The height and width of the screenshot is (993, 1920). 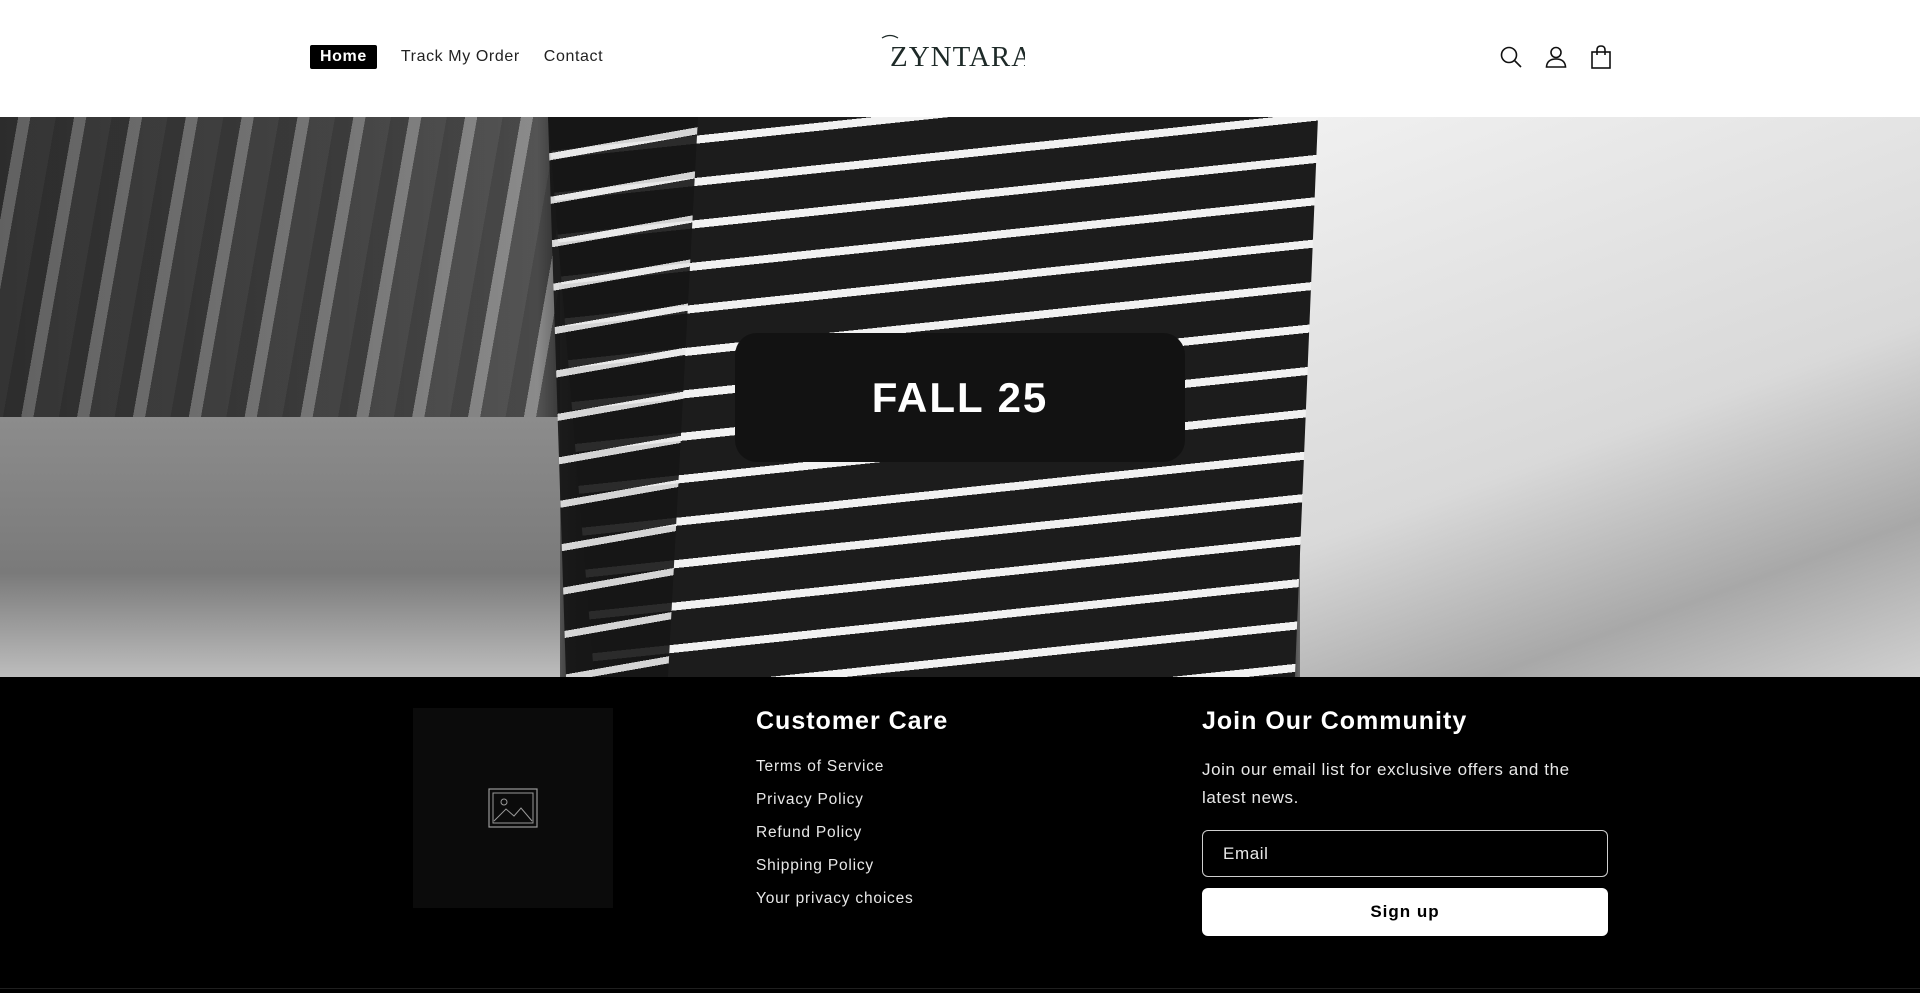 I want to click on link-terms-of-service: Terms of Service, so click(x=852, y=767).